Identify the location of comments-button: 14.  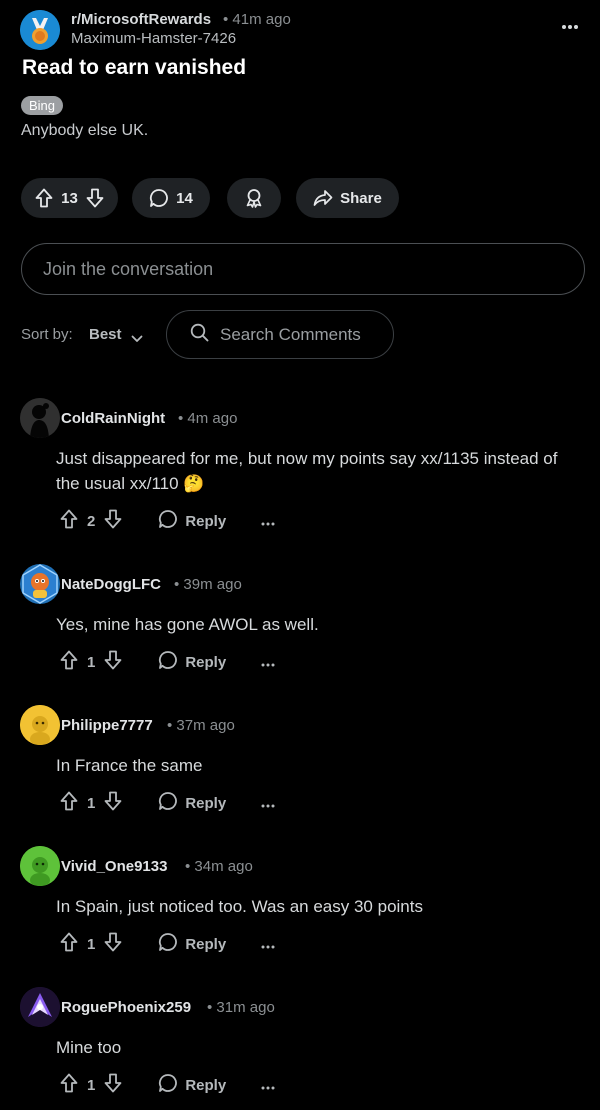
(171, 198).